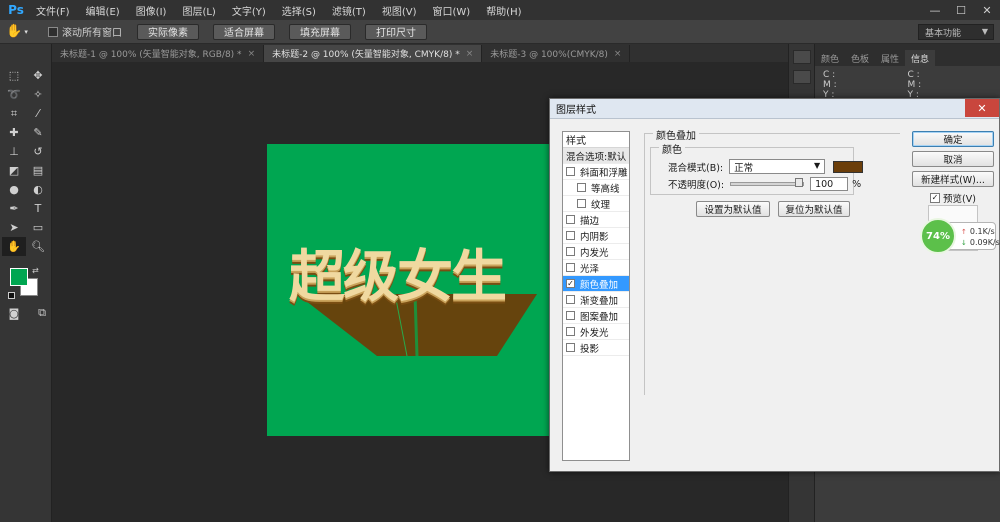 This screenshot has height=522, width=1000. What do you see at coordinates (38, 151) in the screenshot?
I see `history-brush-icon: ↺` at bounding box center [38, 151].